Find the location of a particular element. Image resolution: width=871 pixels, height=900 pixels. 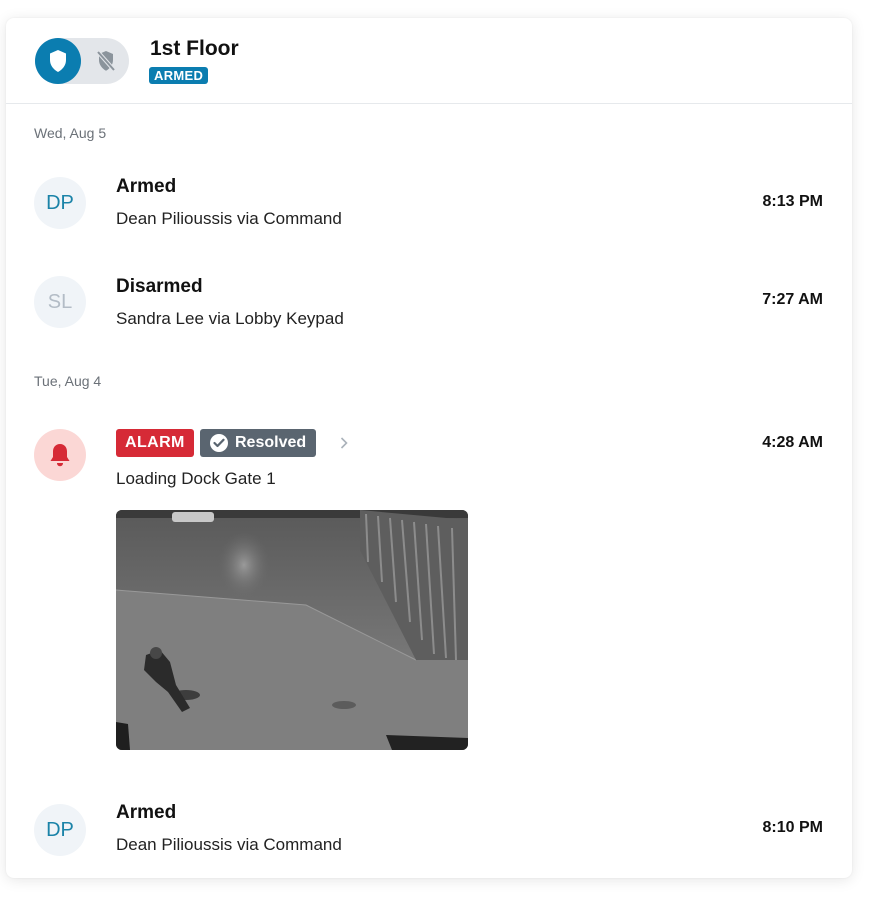

event-time: 8:10 PM is located at coordinates (792, 827).